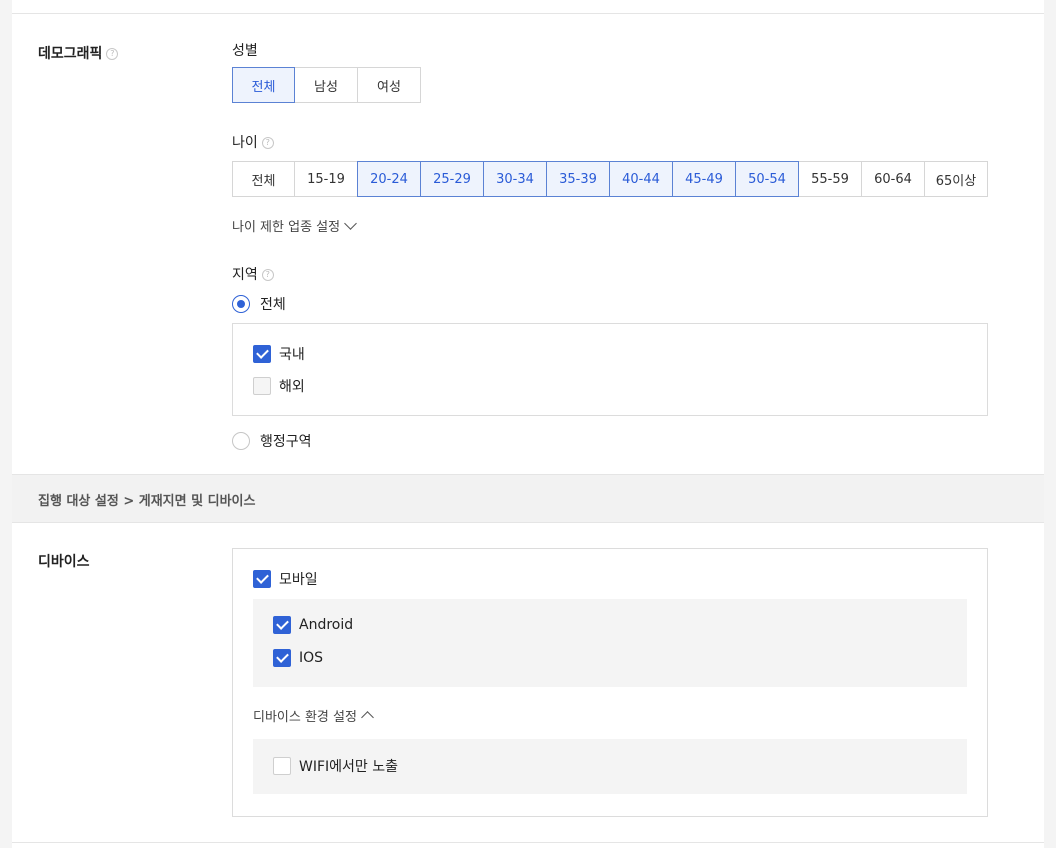 Image resolution: width=1056 pixels, height=848 pixels. I want to click on device-mobile-checkbox: 모바일, so click(285, 579).